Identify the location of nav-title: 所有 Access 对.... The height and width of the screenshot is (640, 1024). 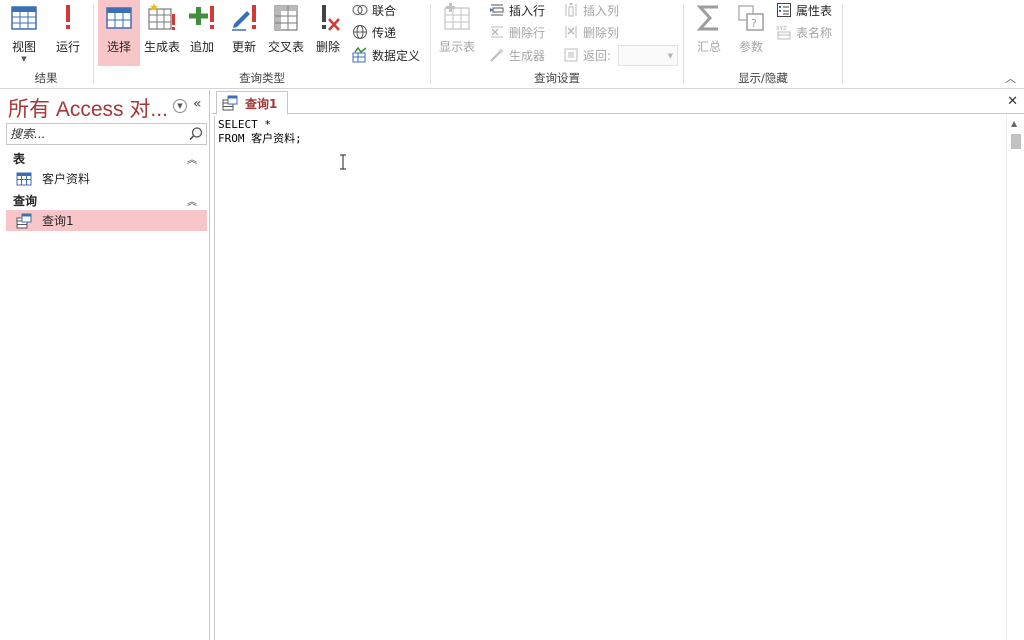
(88, 108).